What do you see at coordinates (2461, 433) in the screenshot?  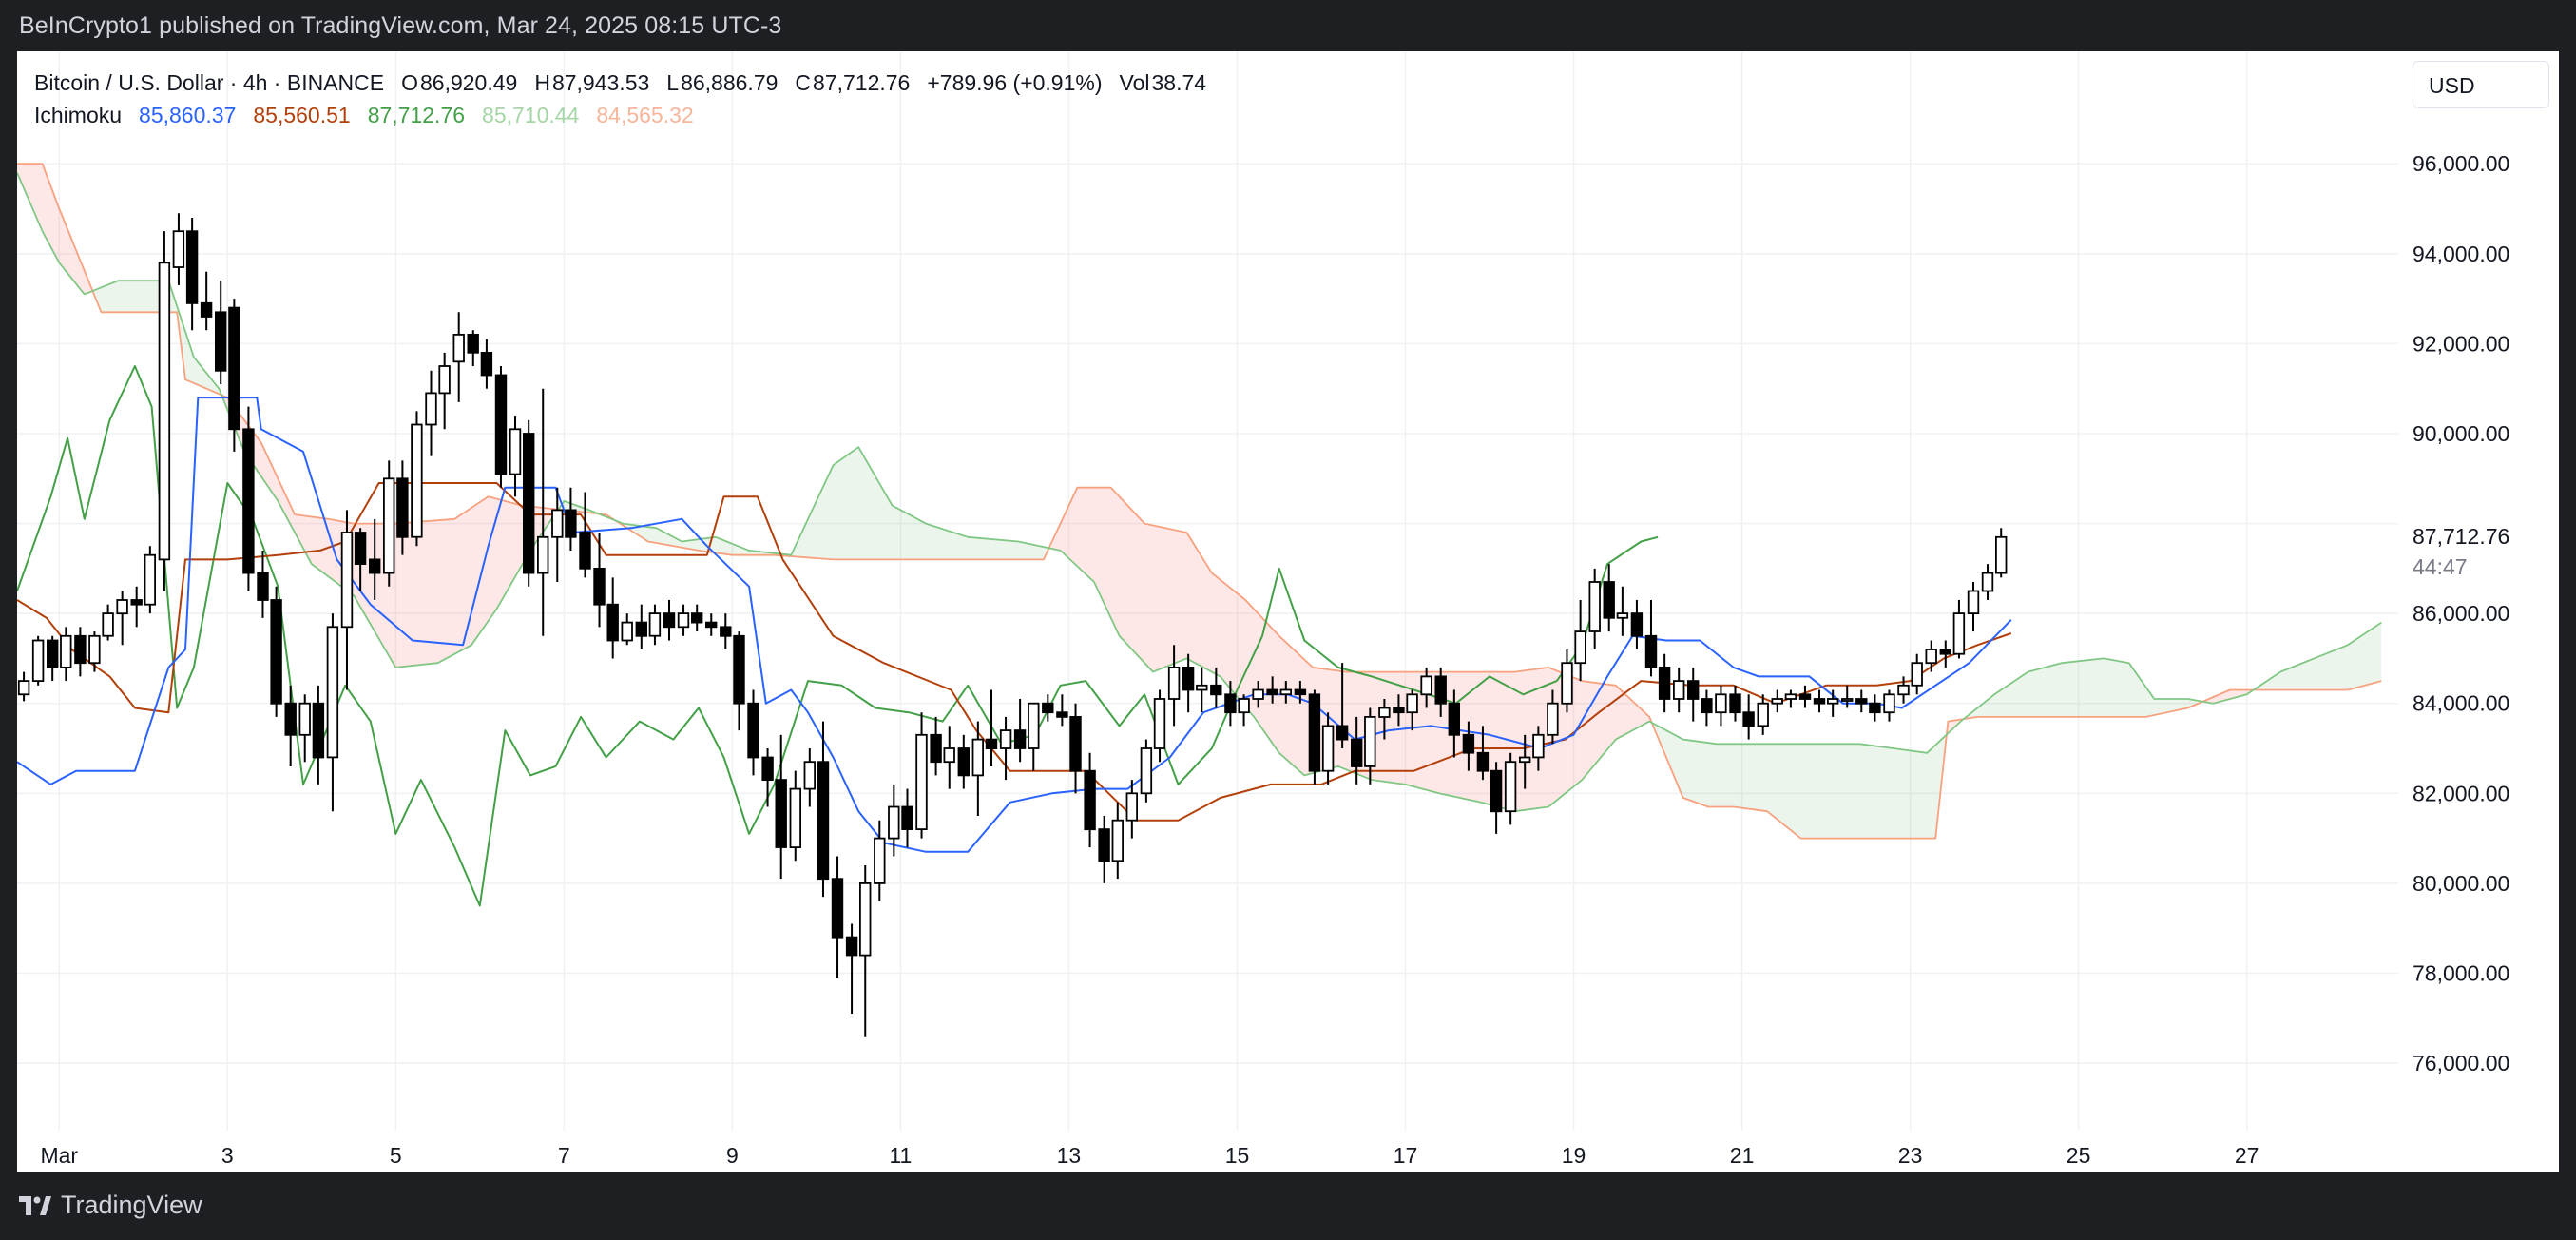 I see `price-tick-label: 90,000.00` at bounding box center [2461, 433].